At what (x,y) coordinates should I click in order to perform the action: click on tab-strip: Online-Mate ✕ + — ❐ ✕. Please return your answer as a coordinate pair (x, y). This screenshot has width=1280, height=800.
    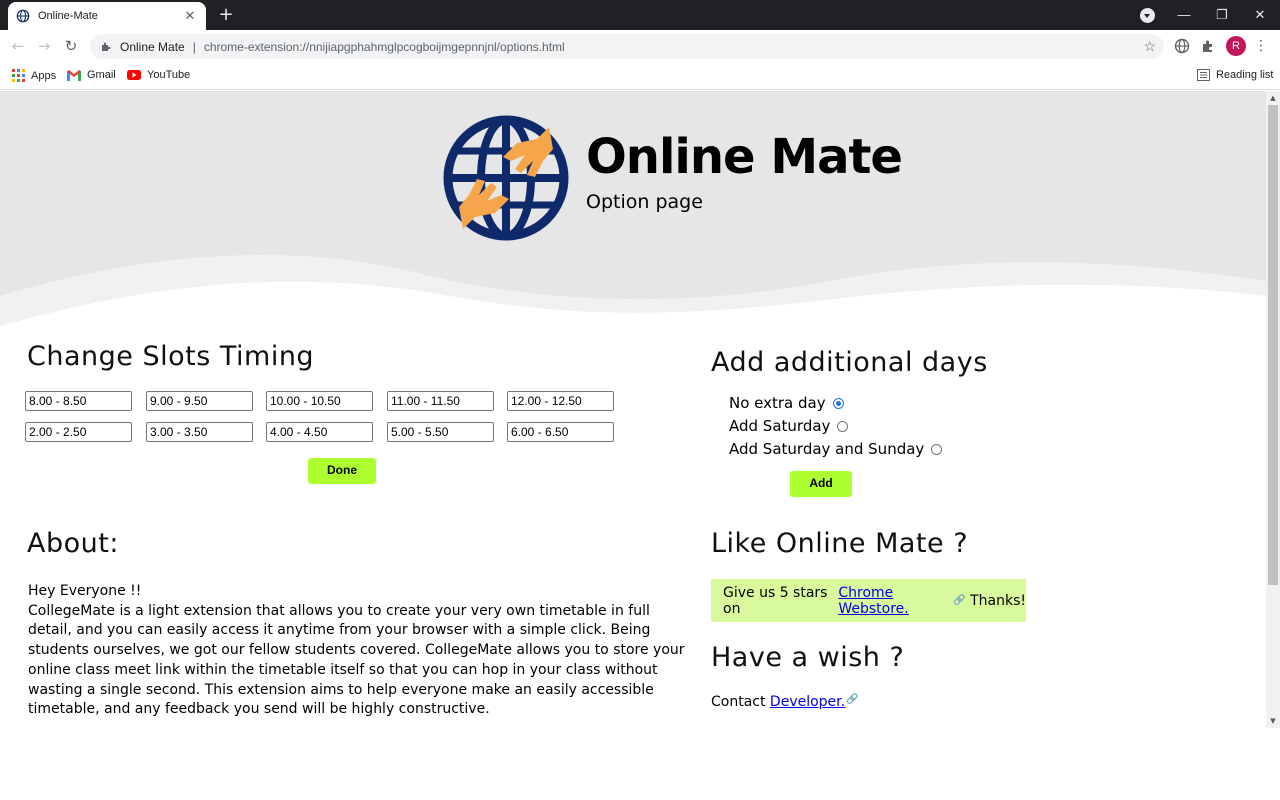
    Looking at the image, I should click on (640, 15).